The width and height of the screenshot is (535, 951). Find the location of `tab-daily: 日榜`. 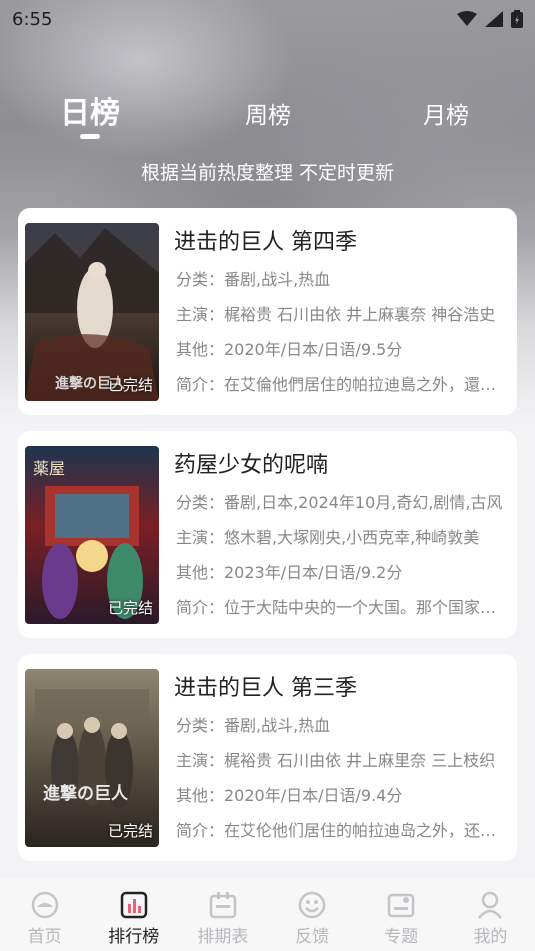

tab-daily: 日榜 is located at coordinates (90, 110).